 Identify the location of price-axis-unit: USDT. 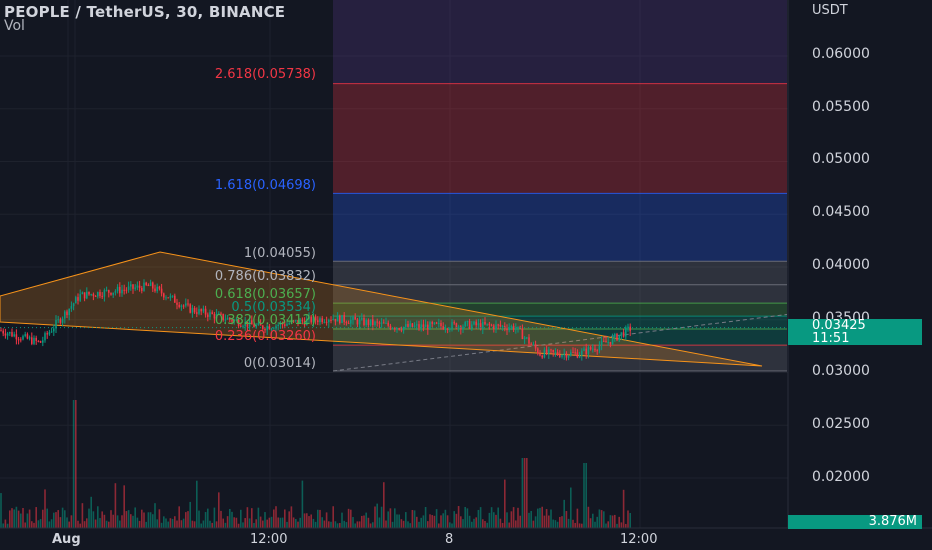
(830, 10).